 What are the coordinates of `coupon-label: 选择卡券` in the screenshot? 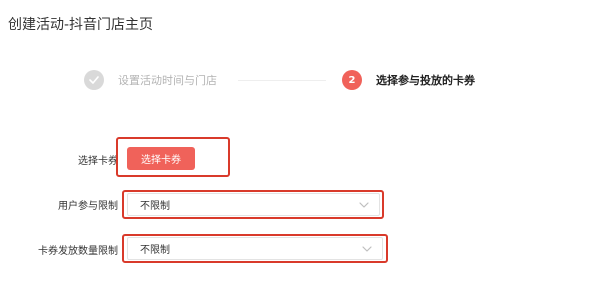 It's located at (98, 161).